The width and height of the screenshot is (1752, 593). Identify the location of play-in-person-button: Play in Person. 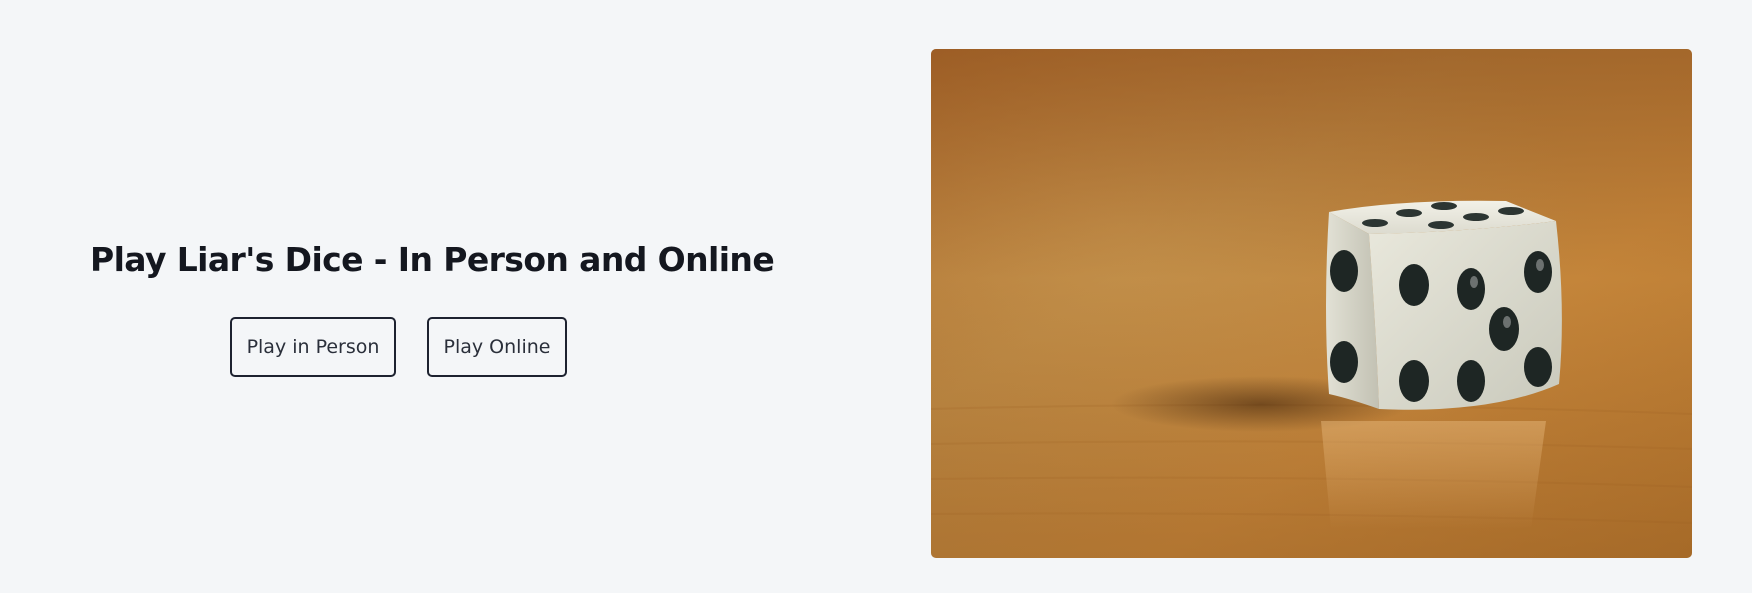
(313, 347).